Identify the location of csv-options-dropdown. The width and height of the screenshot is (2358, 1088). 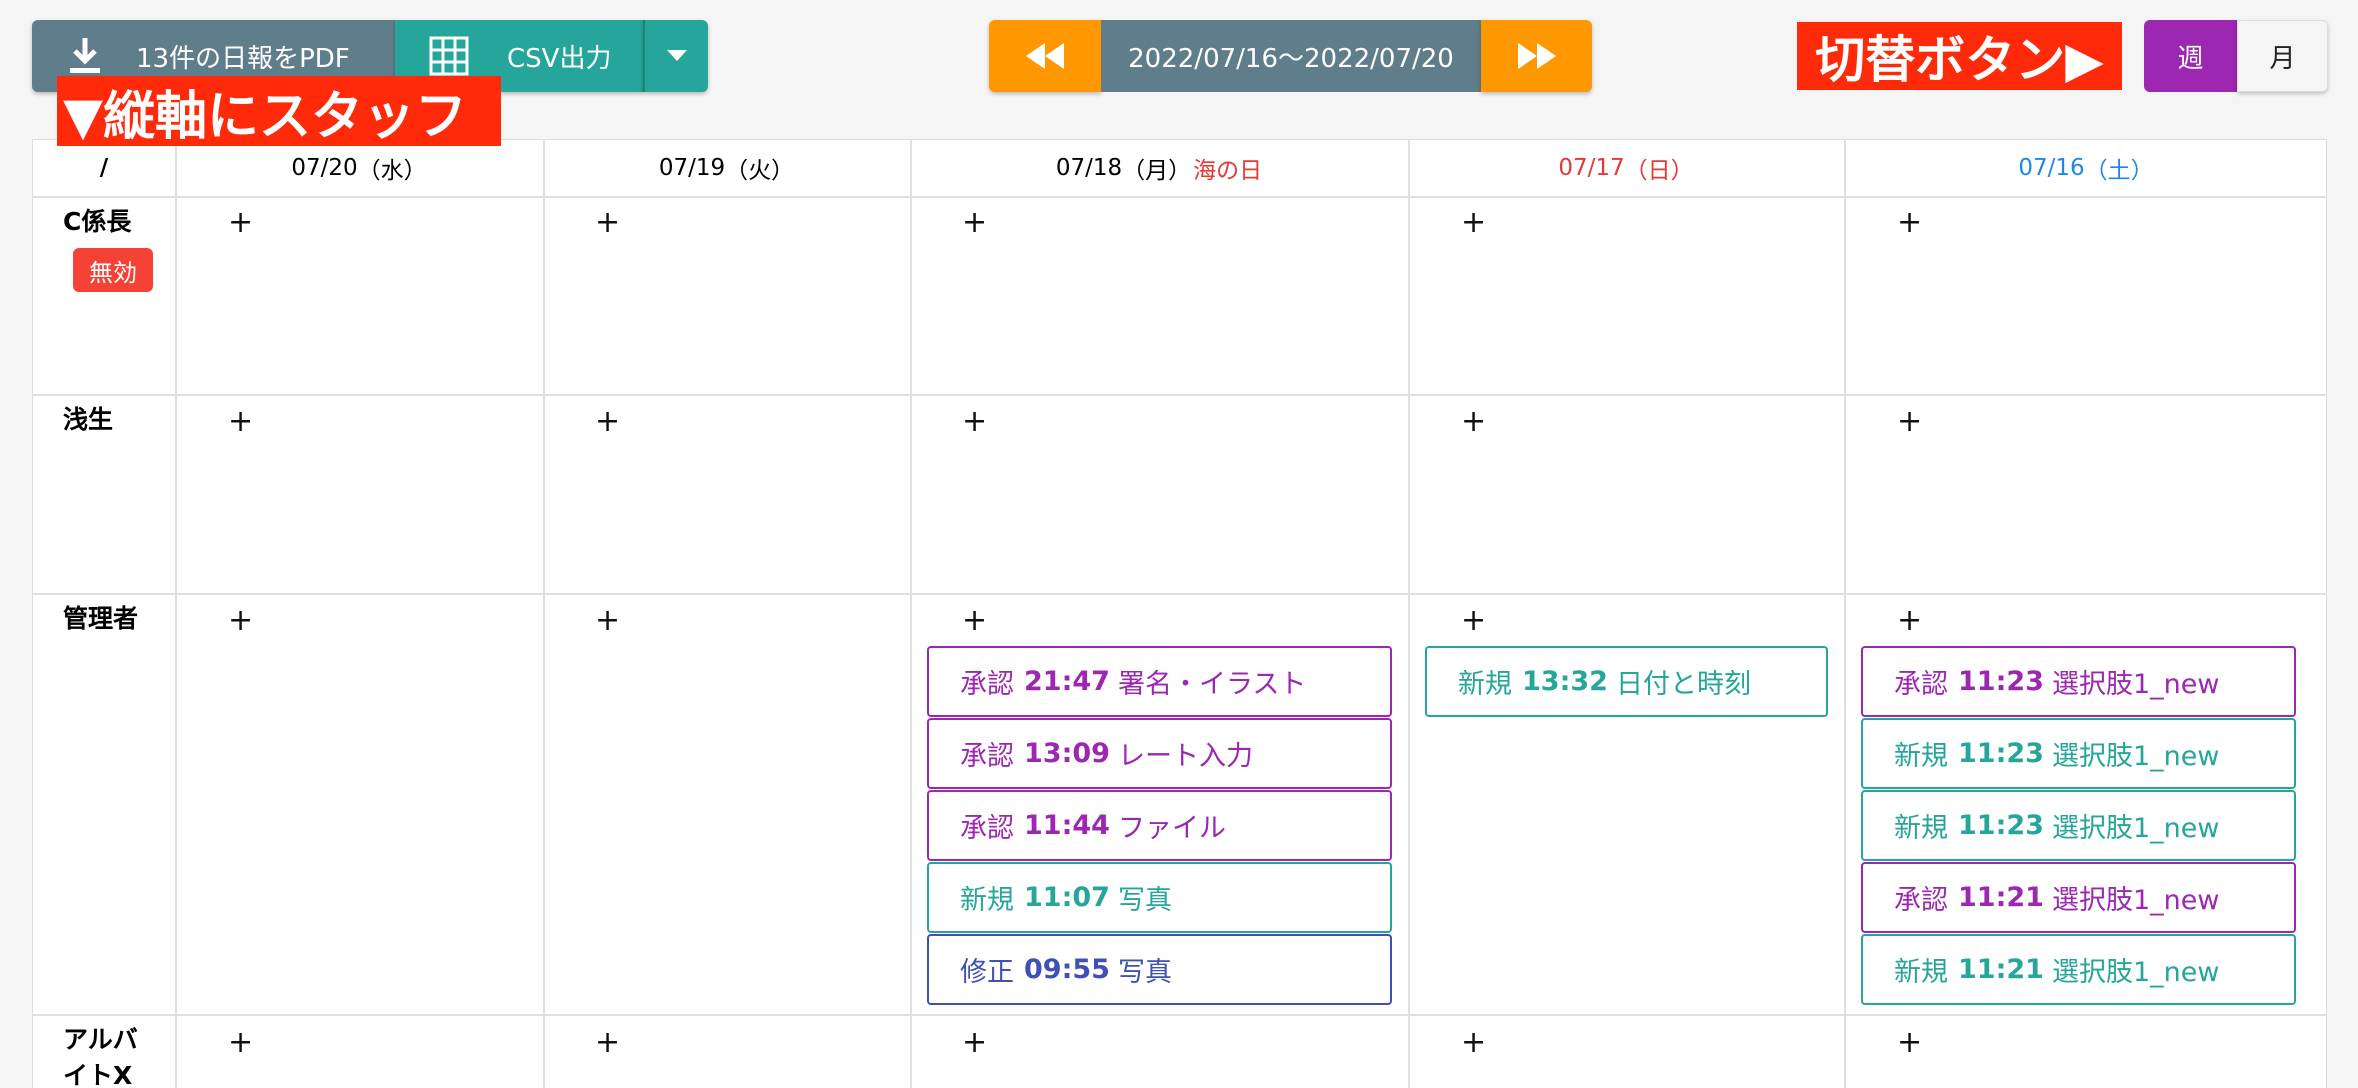
(675, 56).